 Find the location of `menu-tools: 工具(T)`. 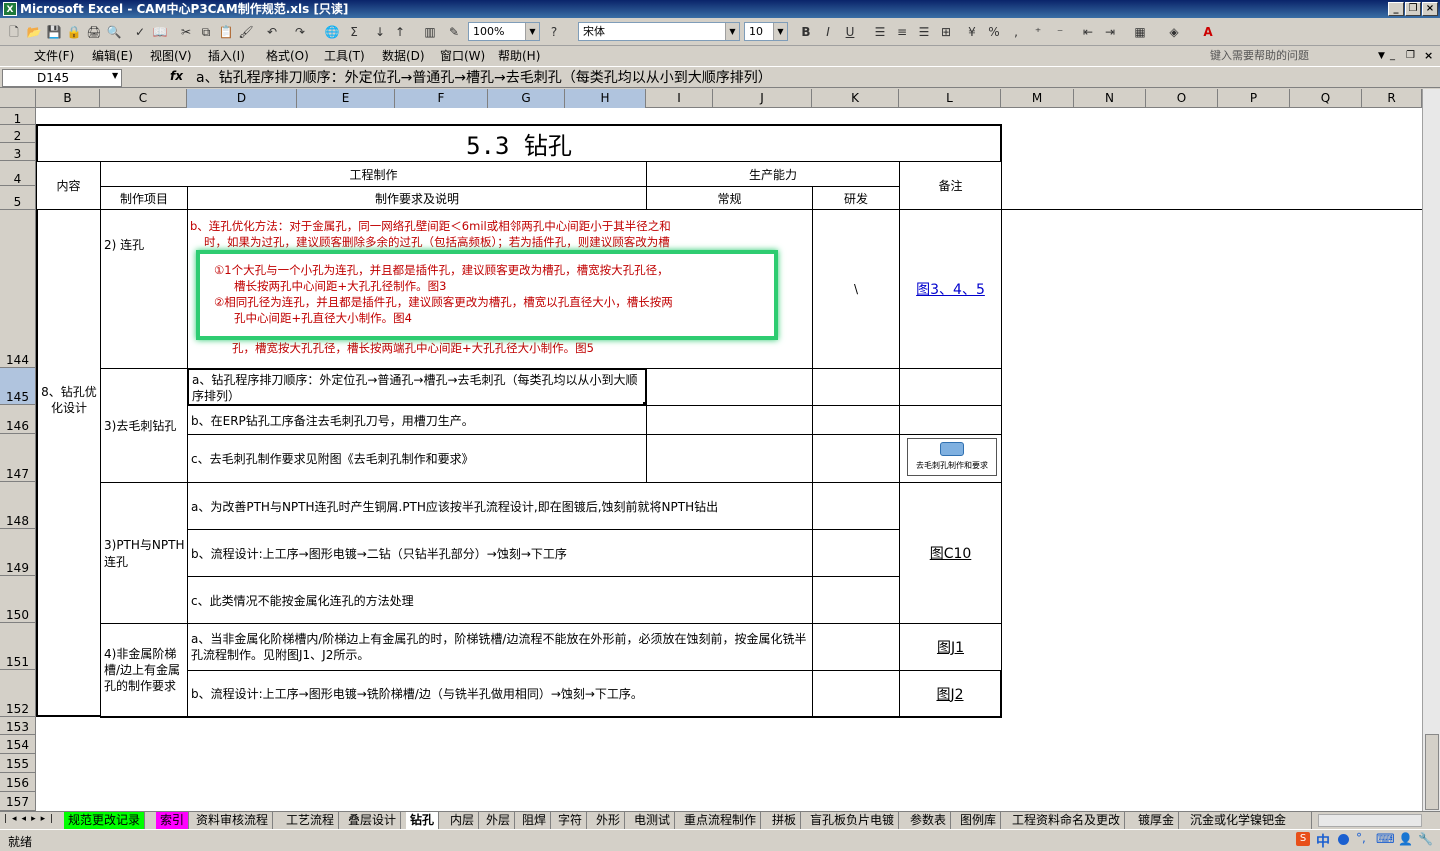

menu-tools: 工具(T) is located at coordinates (344, 56).